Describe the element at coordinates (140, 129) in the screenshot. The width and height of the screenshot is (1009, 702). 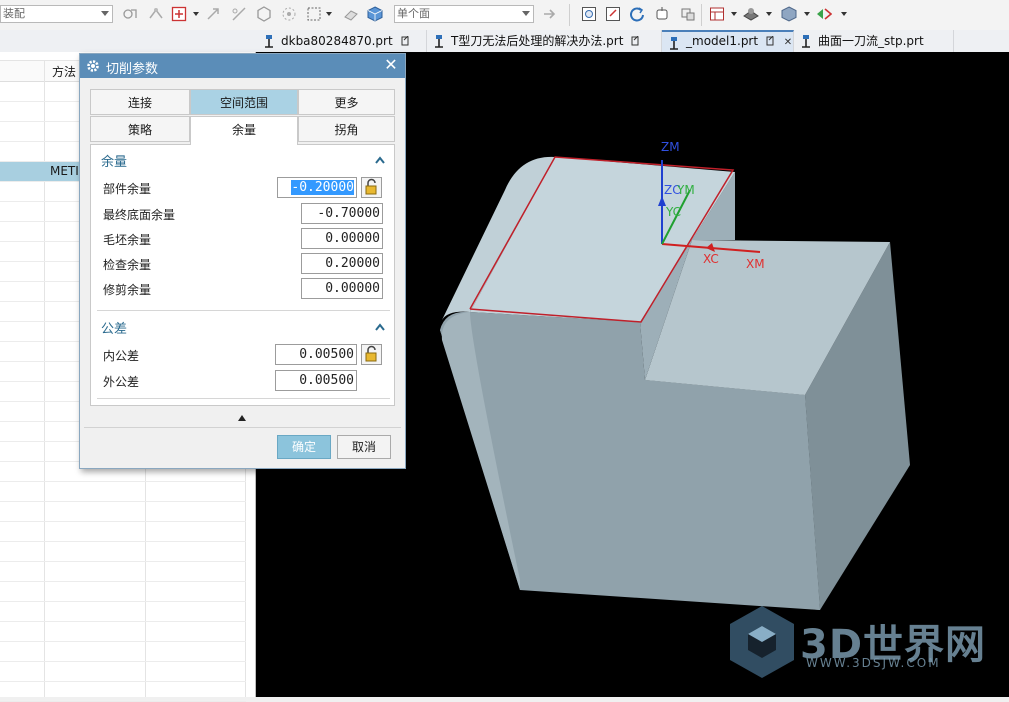
I see `tab-strategy: 策略` at that location.